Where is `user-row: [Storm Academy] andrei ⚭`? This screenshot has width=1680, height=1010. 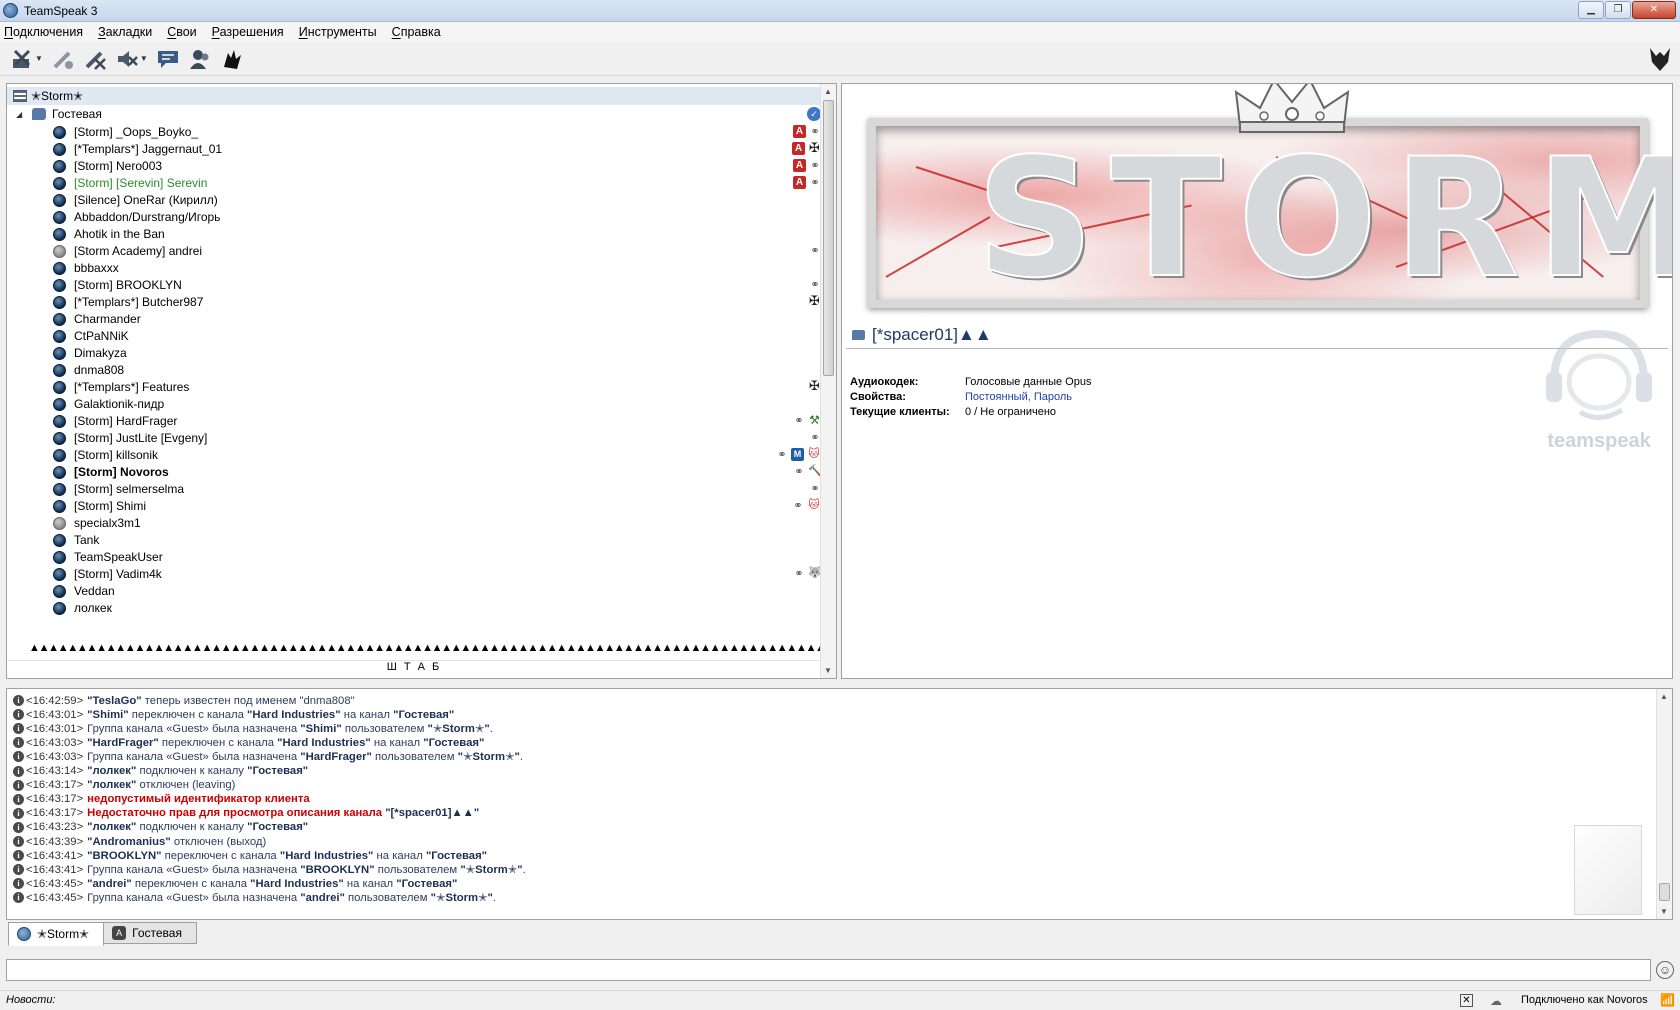 user-row: [Storm Academy] andrei ⚭ is located at coordinates (414, 251).